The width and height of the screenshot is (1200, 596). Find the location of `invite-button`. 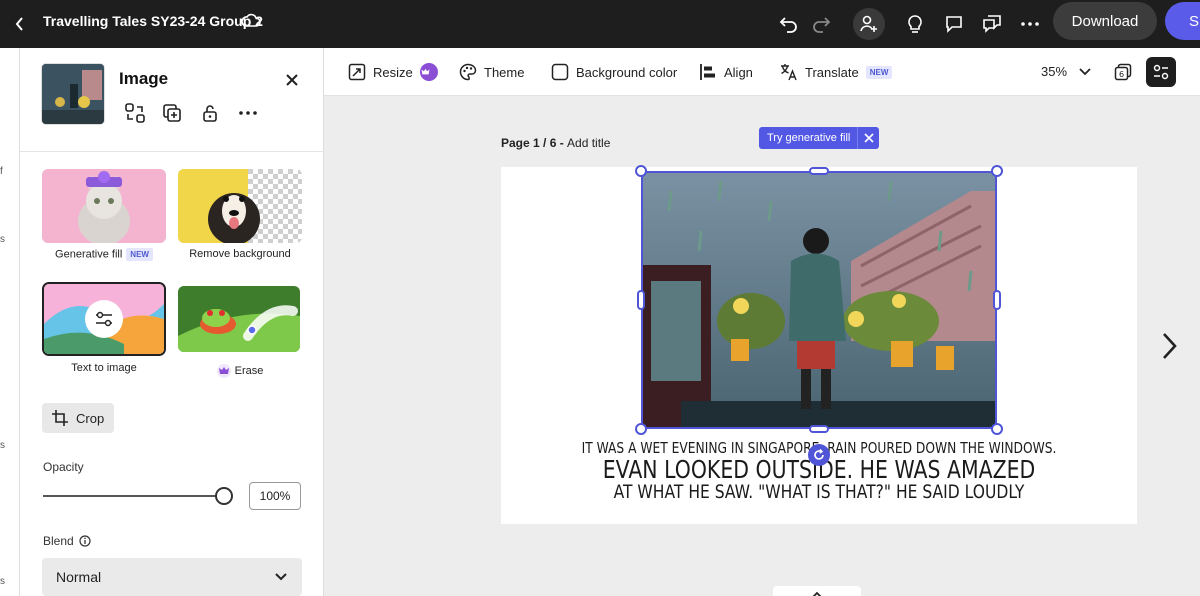

invite-button is located at coordinates (869, 24).